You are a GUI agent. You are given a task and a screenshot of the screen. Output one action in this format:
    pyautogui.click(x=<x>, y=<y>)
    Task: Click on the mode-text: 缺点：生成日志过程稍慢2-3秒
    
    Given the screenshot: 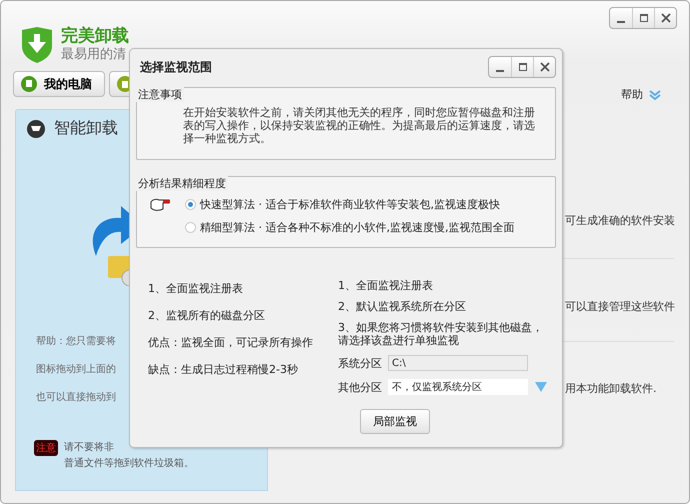 What is the action you would take?
    pyautogui.click(x=223, y=369)
    